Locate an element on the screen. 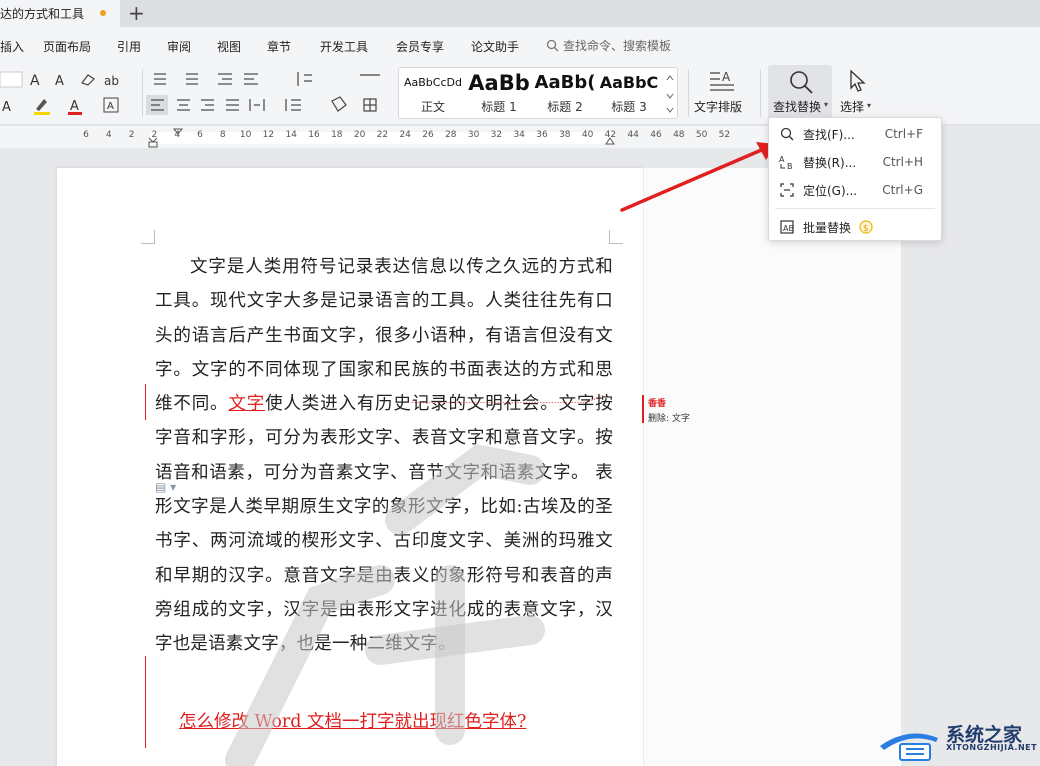 This screenshot has height=766, width=1040. batch-replace-icon: AB is located at coordinates (787, 227).